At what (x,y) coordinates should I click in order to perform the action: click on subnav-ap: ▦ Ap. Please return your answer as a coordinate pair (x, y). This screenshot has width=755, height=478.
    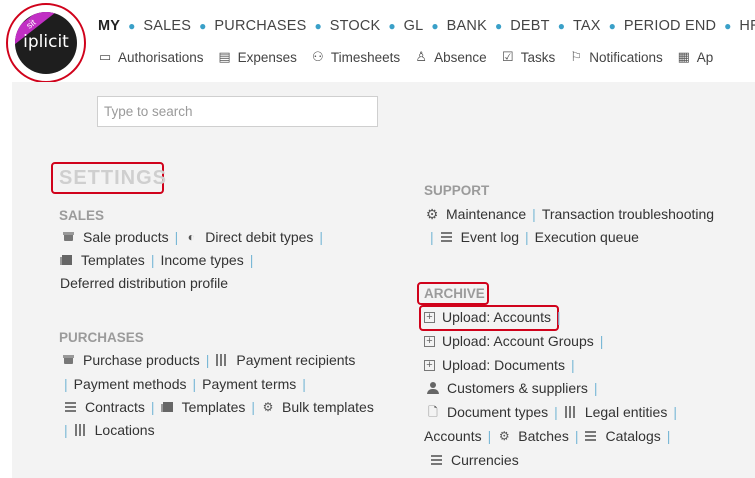
    Looking at the image, I should click on (695, 57).